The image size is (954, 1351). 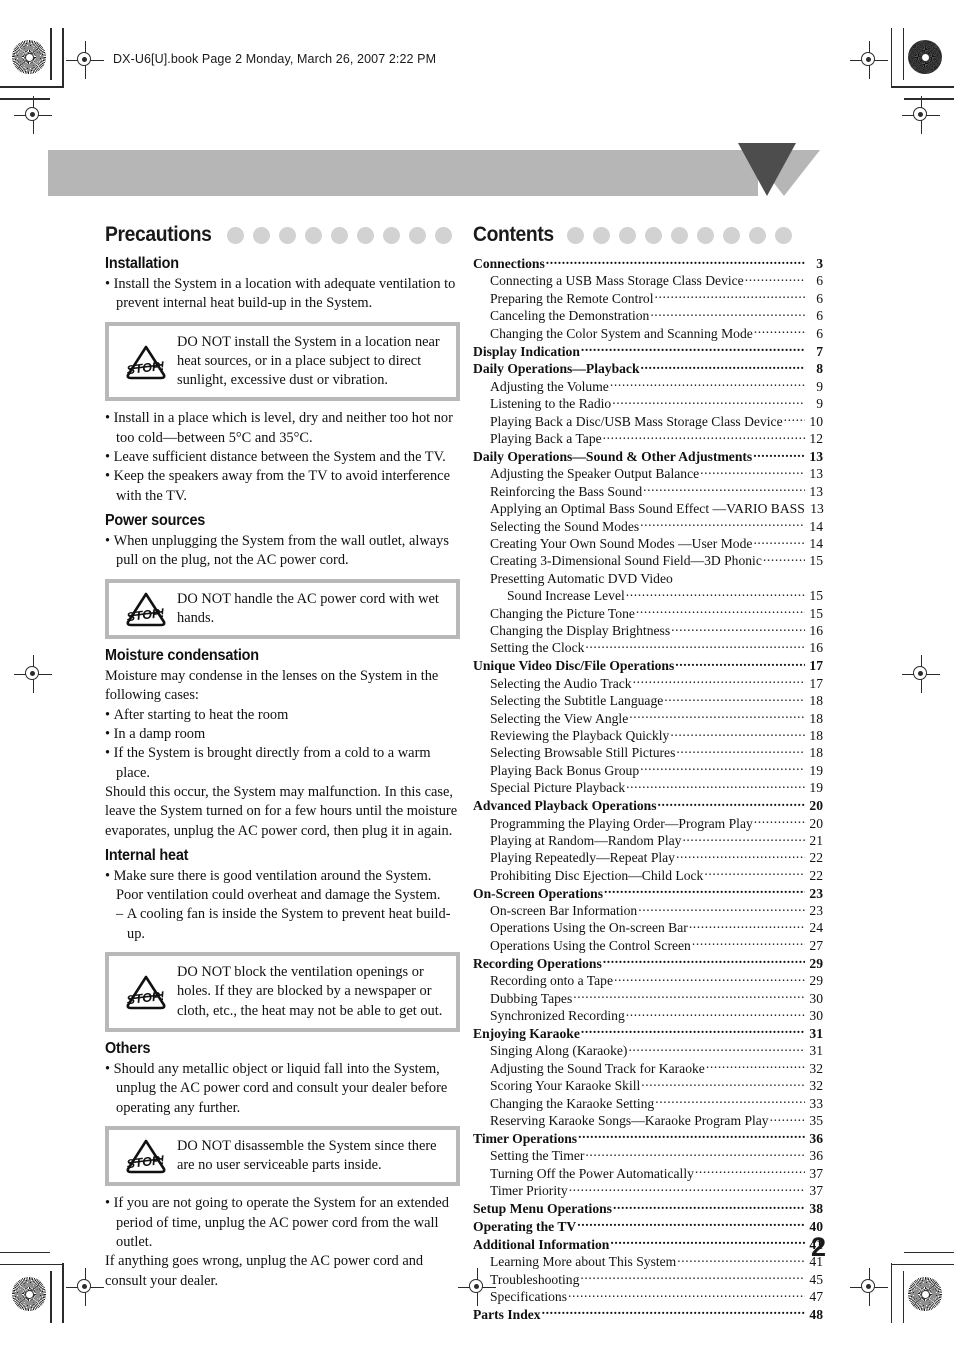 What do you see at coordinates (648, 1050) in the screenshot?
I see `toc-entry: Singing Along (Karaoke) 31` at bounding box center [648, 1050].